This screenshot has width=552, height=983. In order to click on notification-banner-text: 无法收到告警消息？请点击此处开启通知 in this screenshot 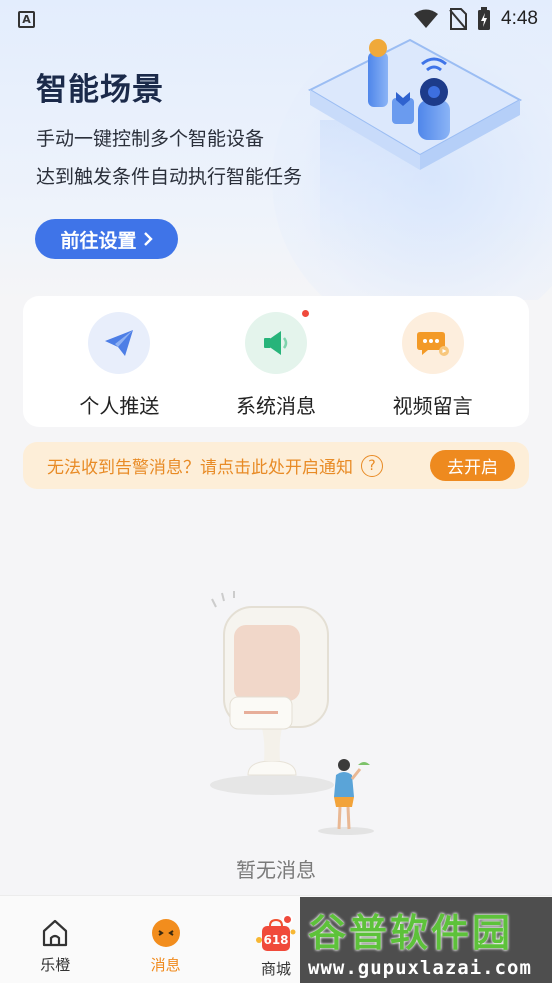, I will do `click(200, 468)`.